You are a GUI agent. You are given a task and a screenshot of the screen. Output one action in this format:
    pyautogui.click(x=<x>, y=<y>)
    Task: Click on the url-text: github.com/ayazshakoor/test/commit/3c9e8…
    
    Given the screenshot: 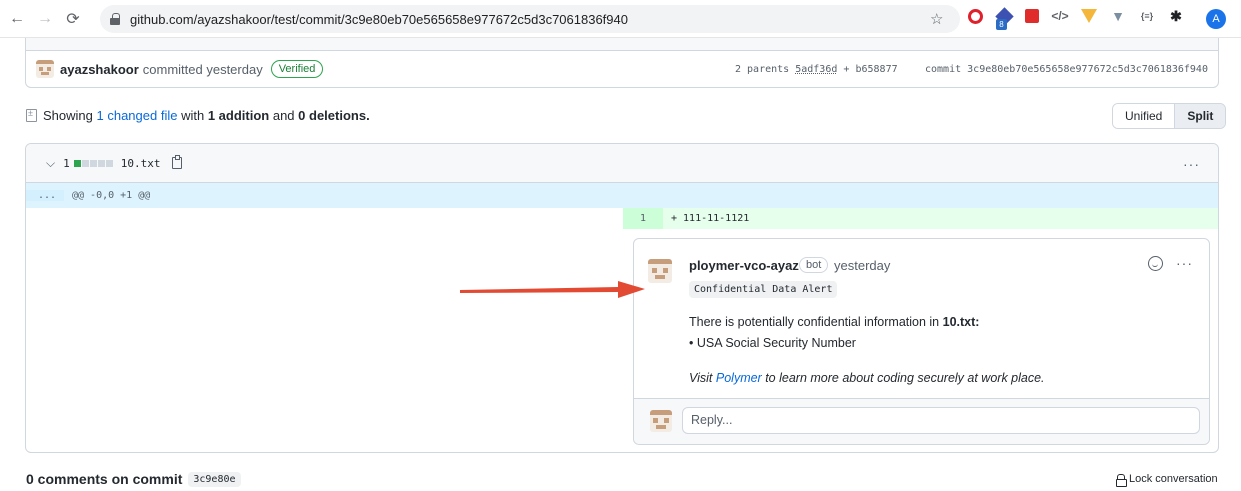 What is the action you would take?
    pyautogui.click(x=379, y=19)
    